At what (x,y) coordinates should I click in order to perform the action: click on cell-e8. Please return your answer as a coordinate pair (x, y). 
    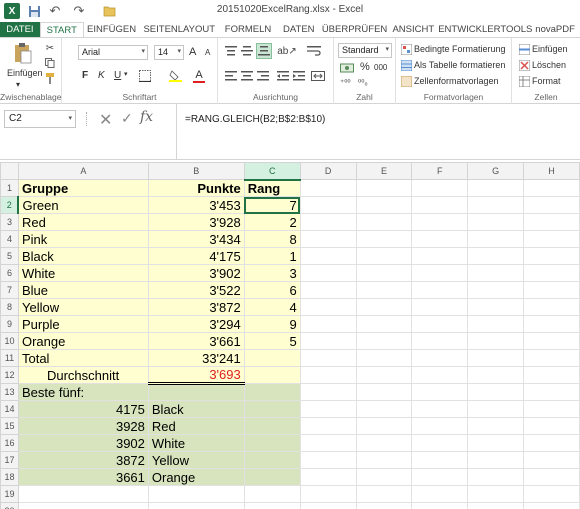
    Looking at the image, I should click on (384, 307).